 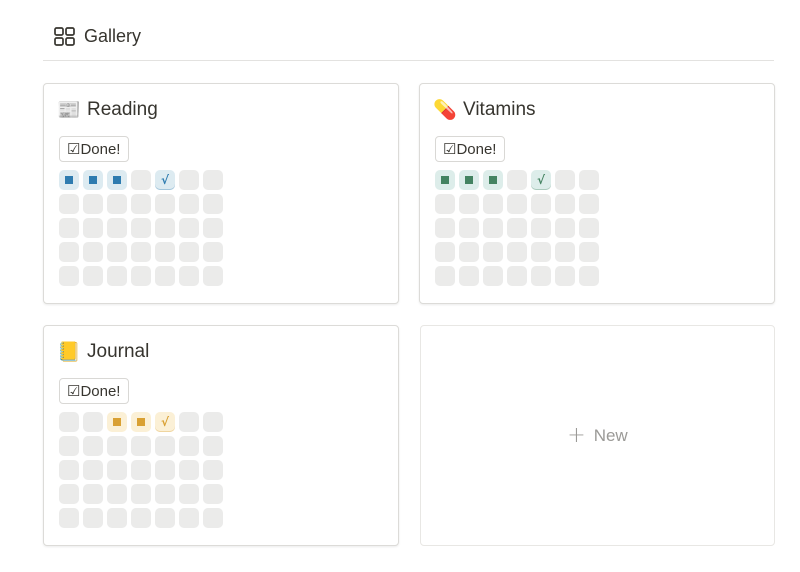 I want to click on card-name: Vitamins, so click(x=499, y=109).